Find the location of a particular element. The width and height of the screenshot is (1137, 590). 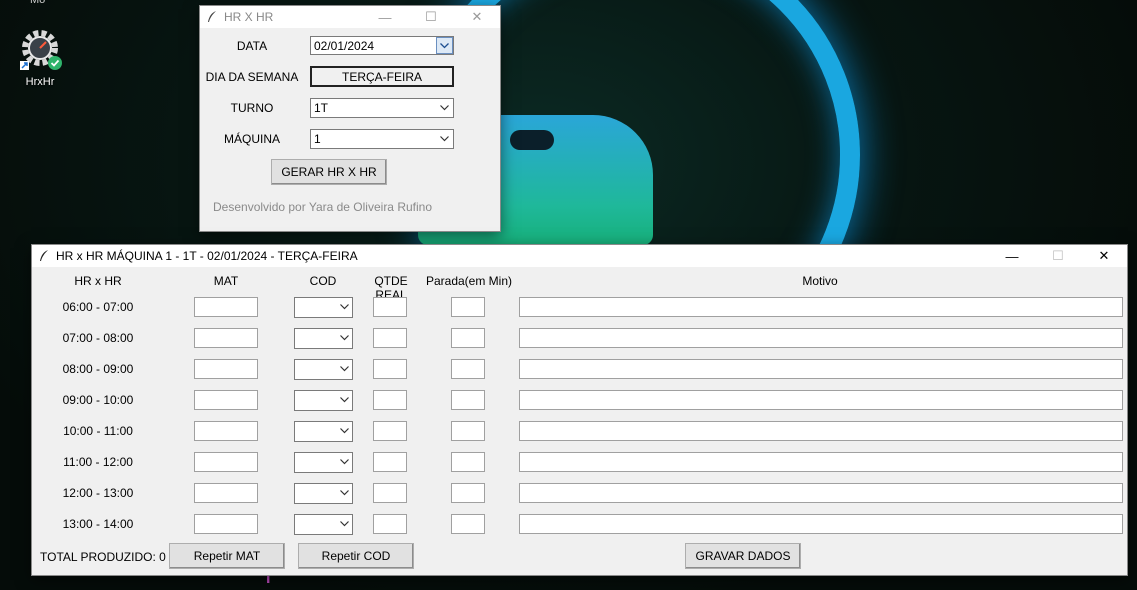

gravar-dados-button: GRAVAR DADOS is located at coordinates (743, 556).